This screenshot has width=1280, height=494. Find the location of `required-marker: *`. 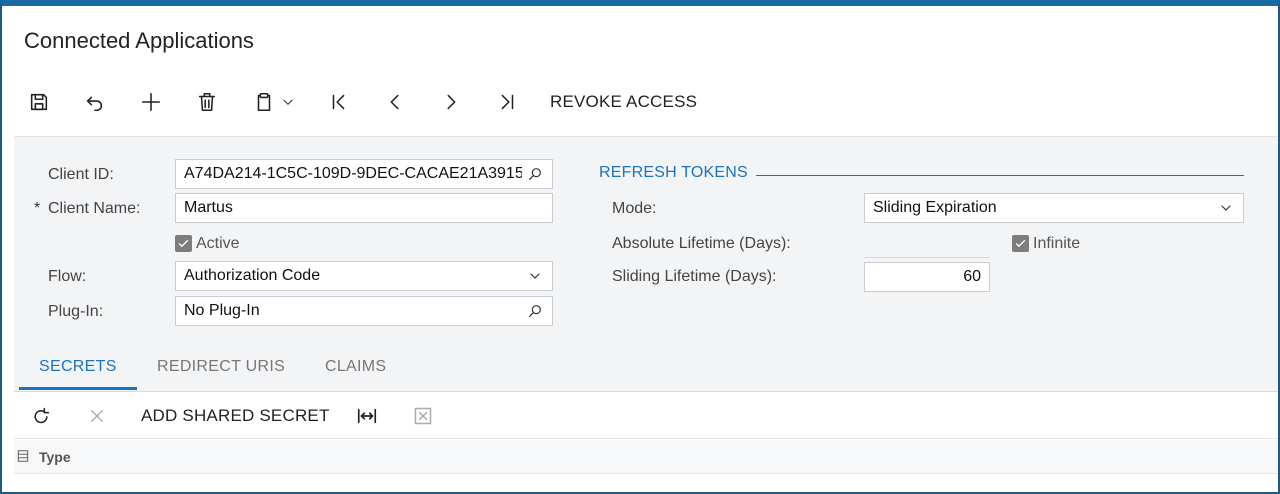

required-marker: * is located at coordinates (37, 208).